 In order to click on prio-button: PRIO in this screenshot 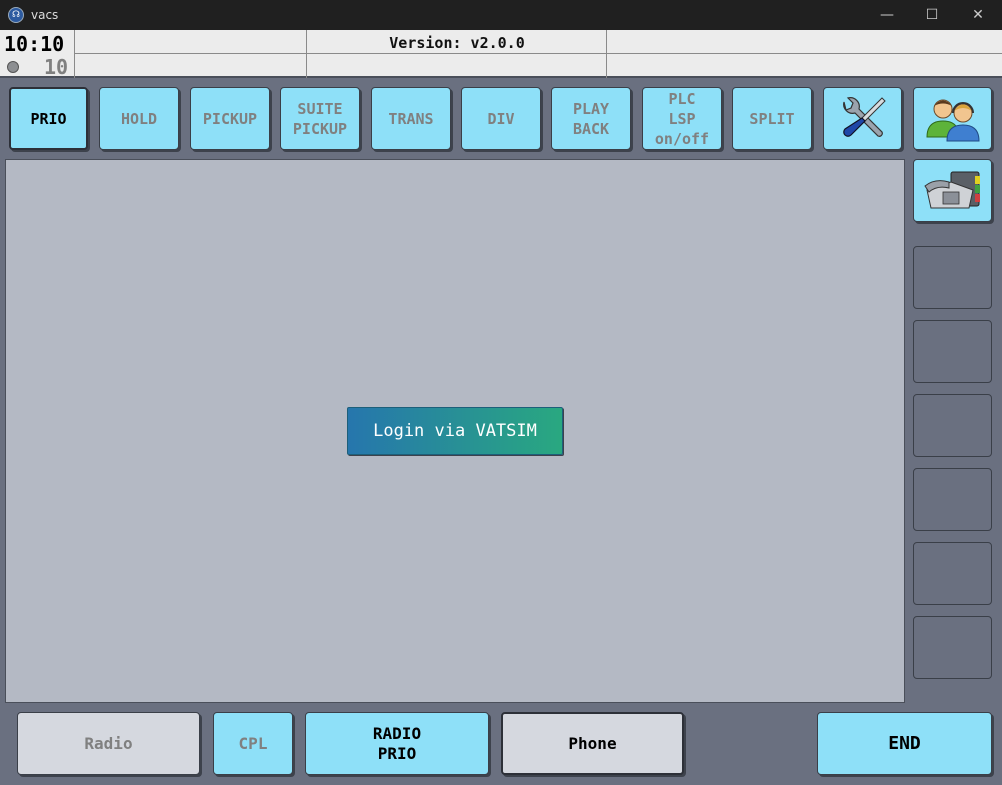, I will do `click(48, 118)`.